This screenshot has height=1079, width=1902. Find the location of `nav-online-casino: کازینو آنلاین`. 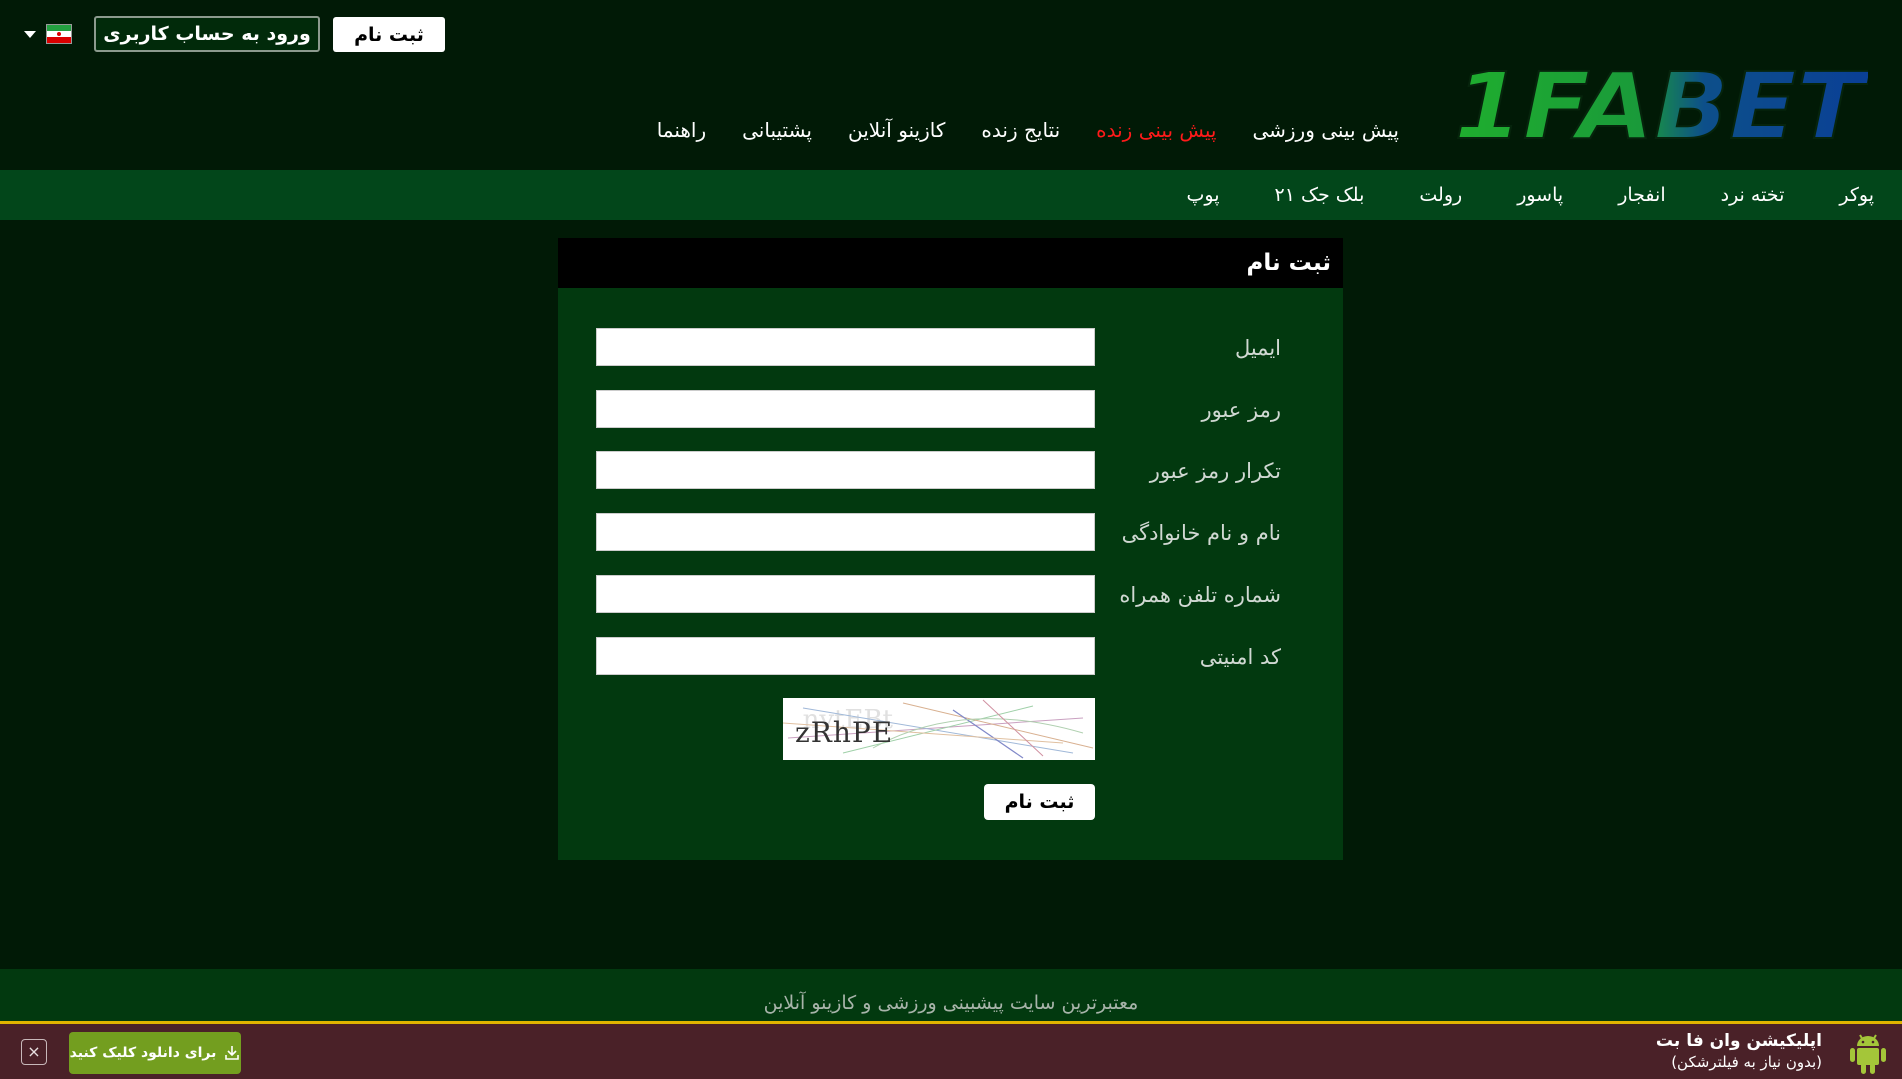

nav-online-casino: کازینو آنلاین is located at coordinates (896, 135).